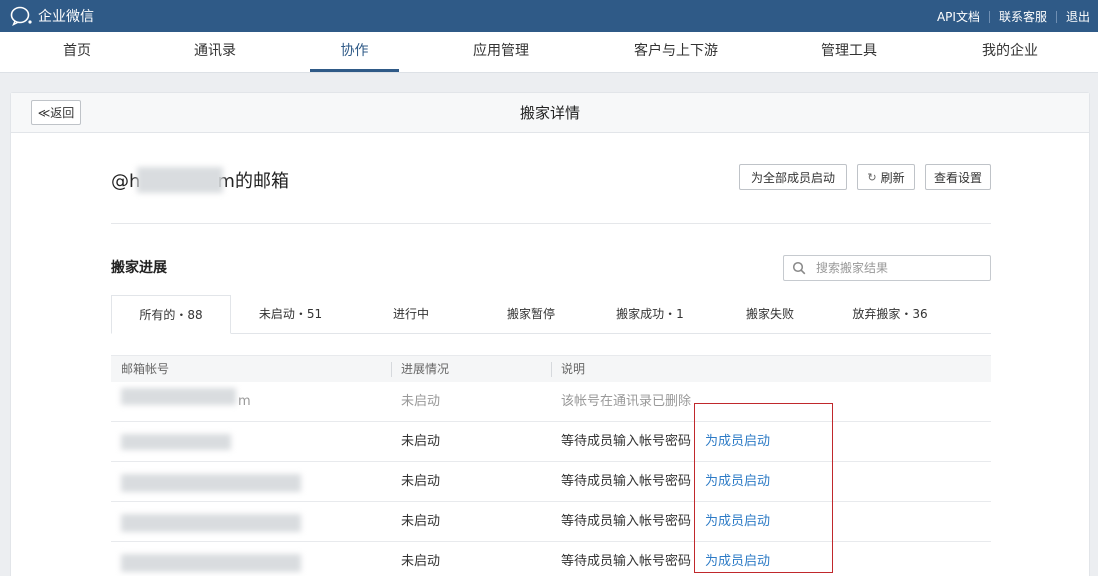  I want to click on nav-item-my-company: 我的企业, so click(1010, 52).